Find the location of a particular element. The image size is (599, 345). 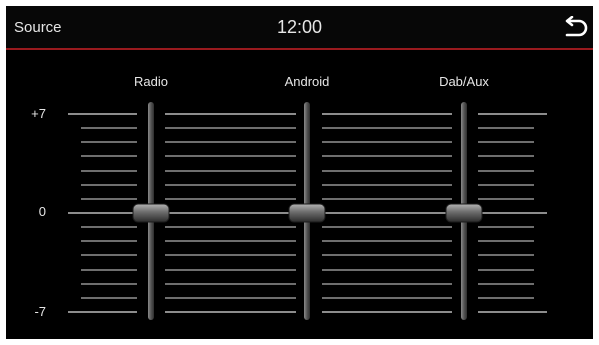

slider-knob-radio is located at coordinates (151, 213).